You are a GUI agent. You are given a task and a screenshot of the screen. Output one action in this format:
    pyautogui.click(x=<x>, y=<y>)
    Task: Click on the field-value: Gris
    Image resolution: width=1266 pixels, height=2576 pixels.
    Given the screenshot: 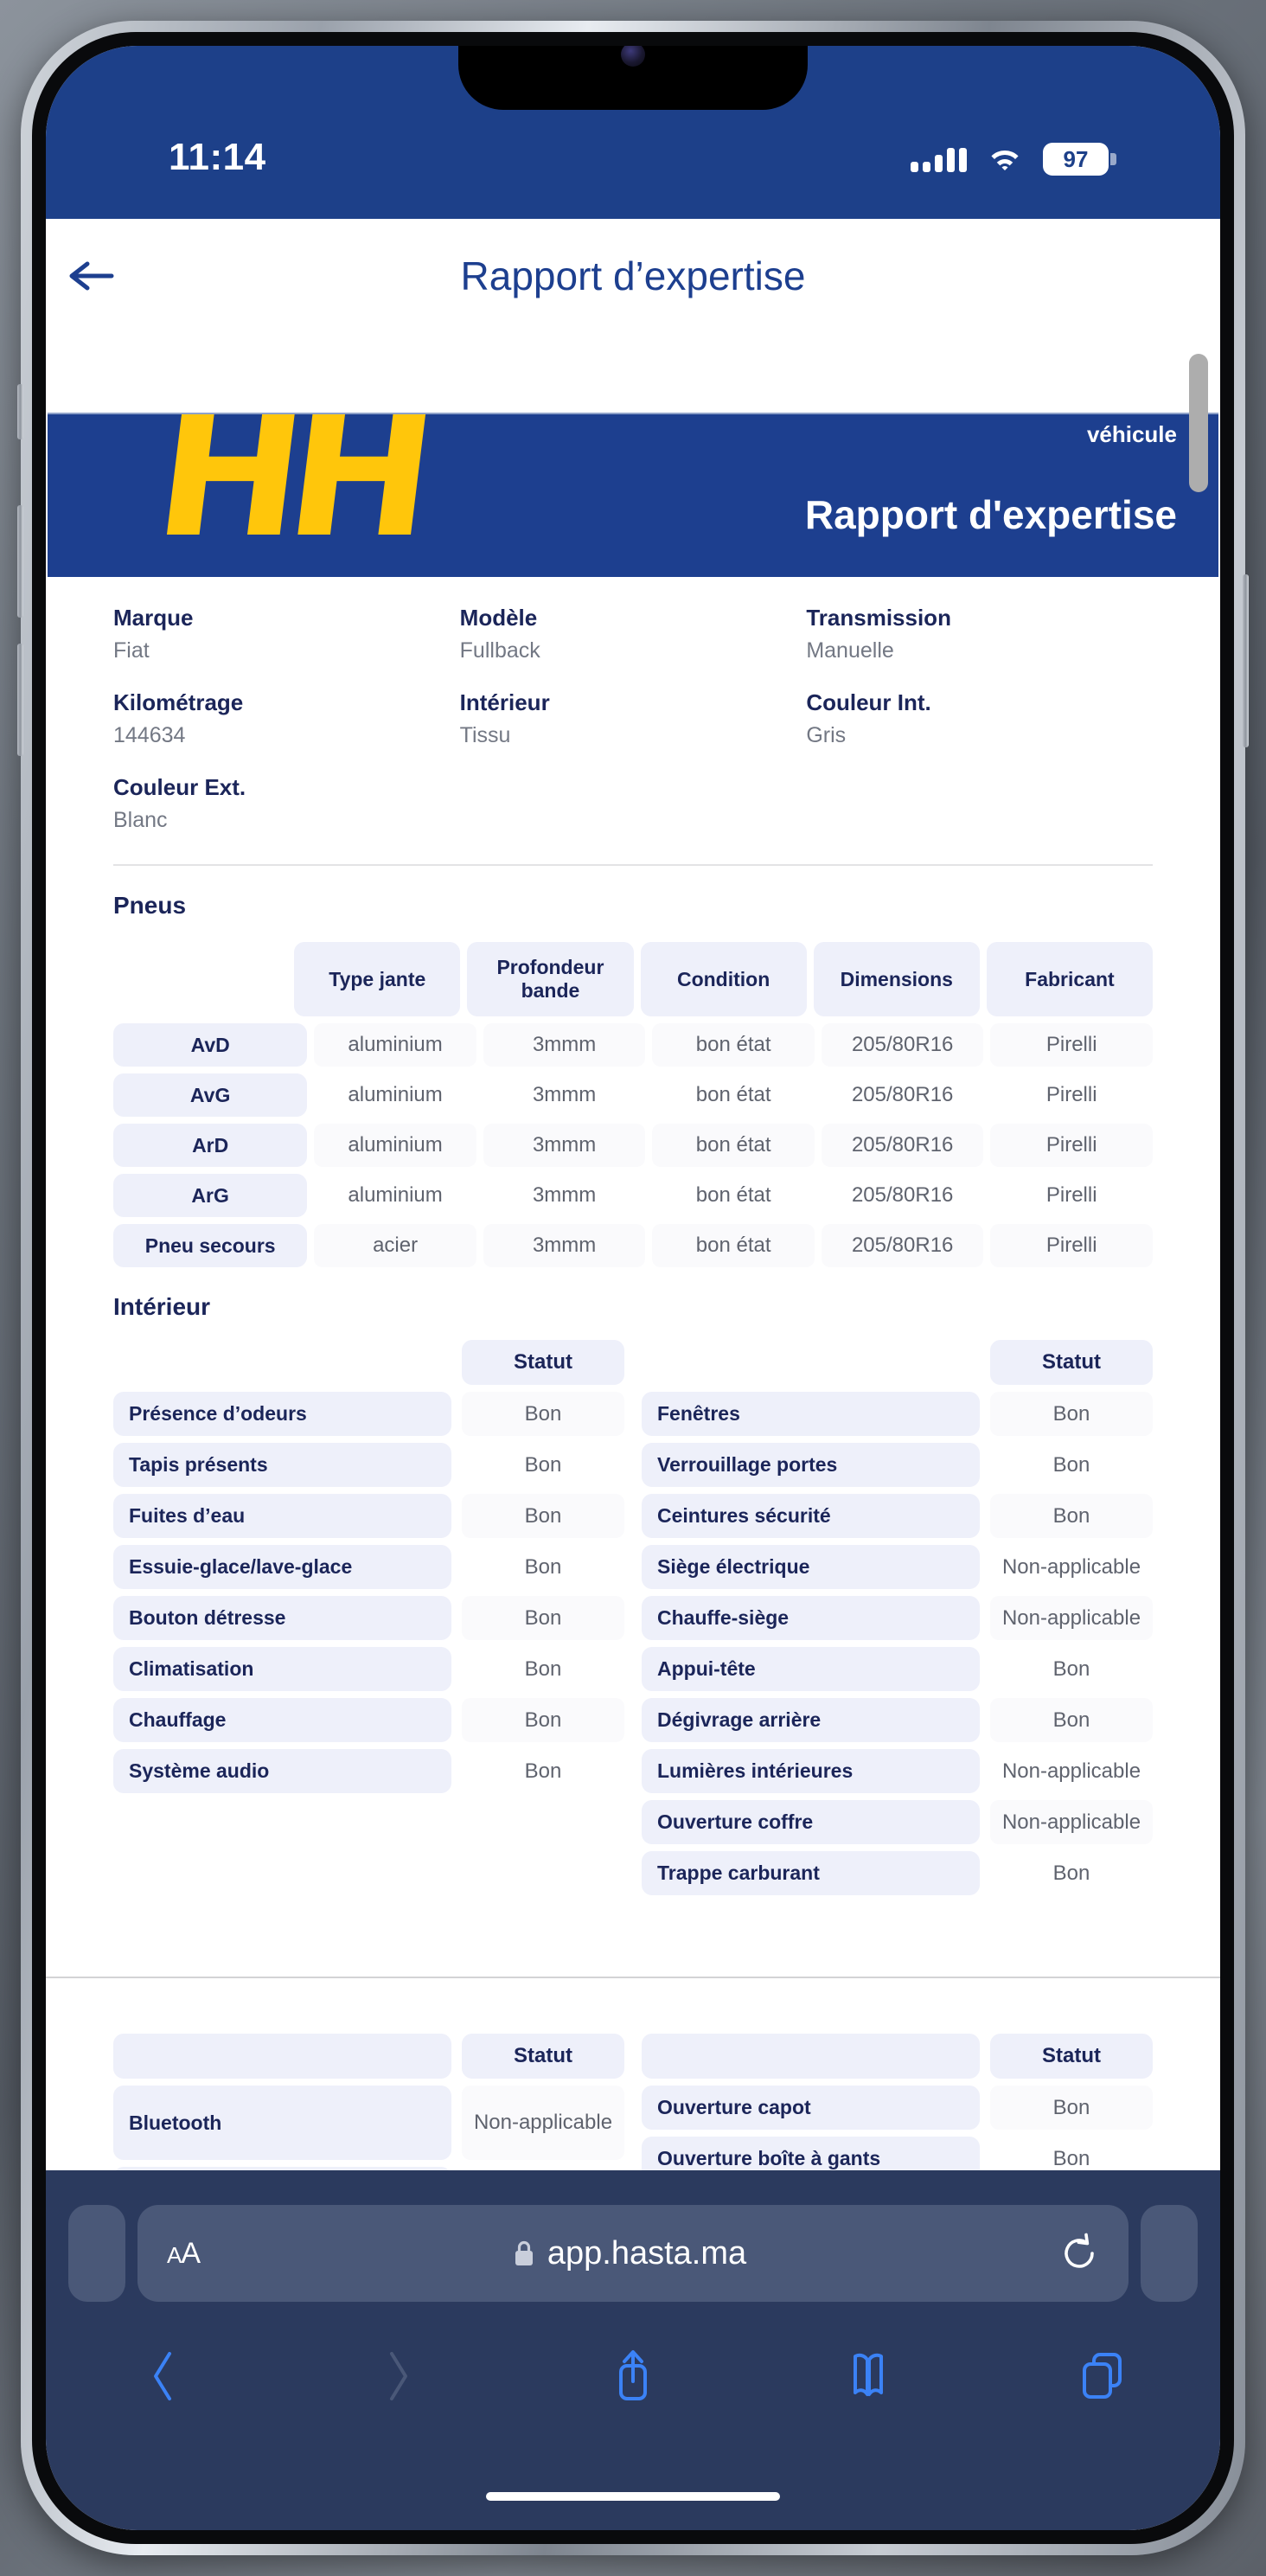 What is the action you would take?
    pyautogui.click(x=826, y=735)
    